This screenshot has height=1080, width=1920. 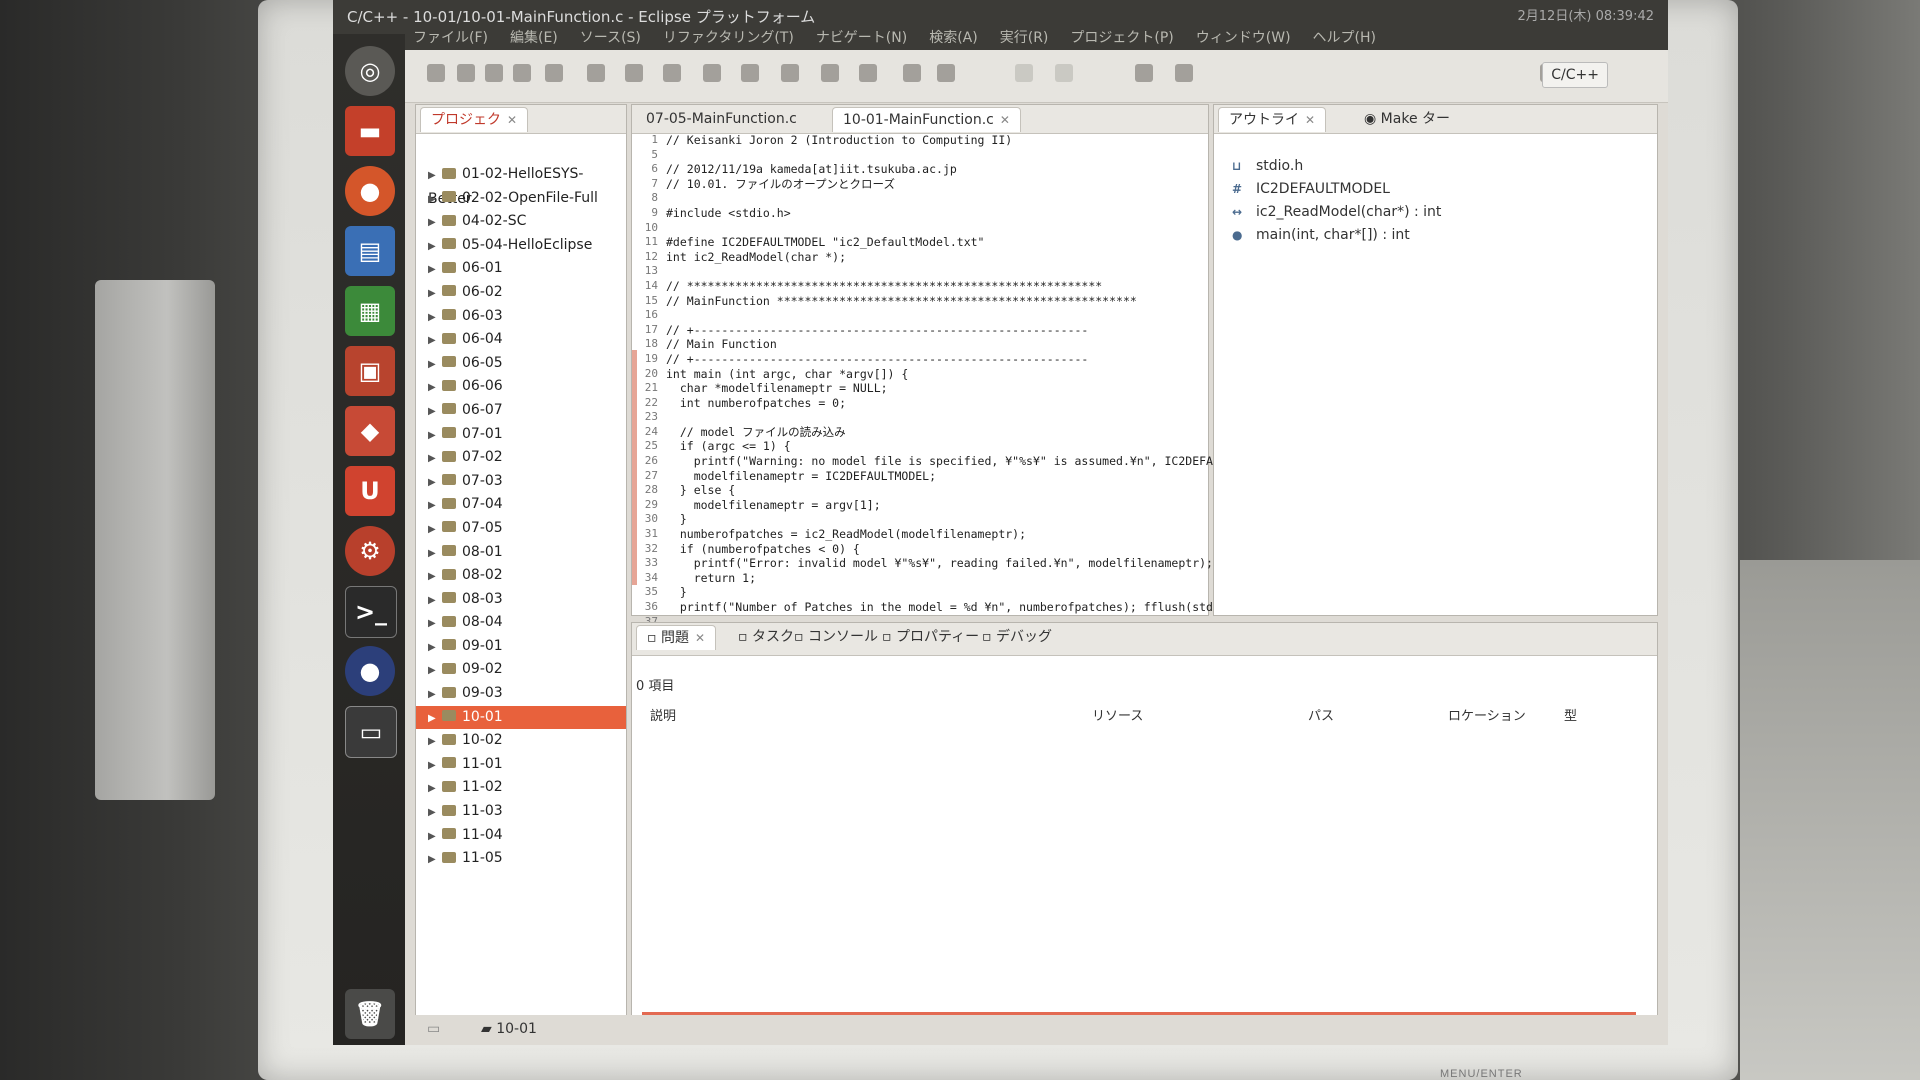 I want to click on column-header: 説明, so click(x=663, y=714).